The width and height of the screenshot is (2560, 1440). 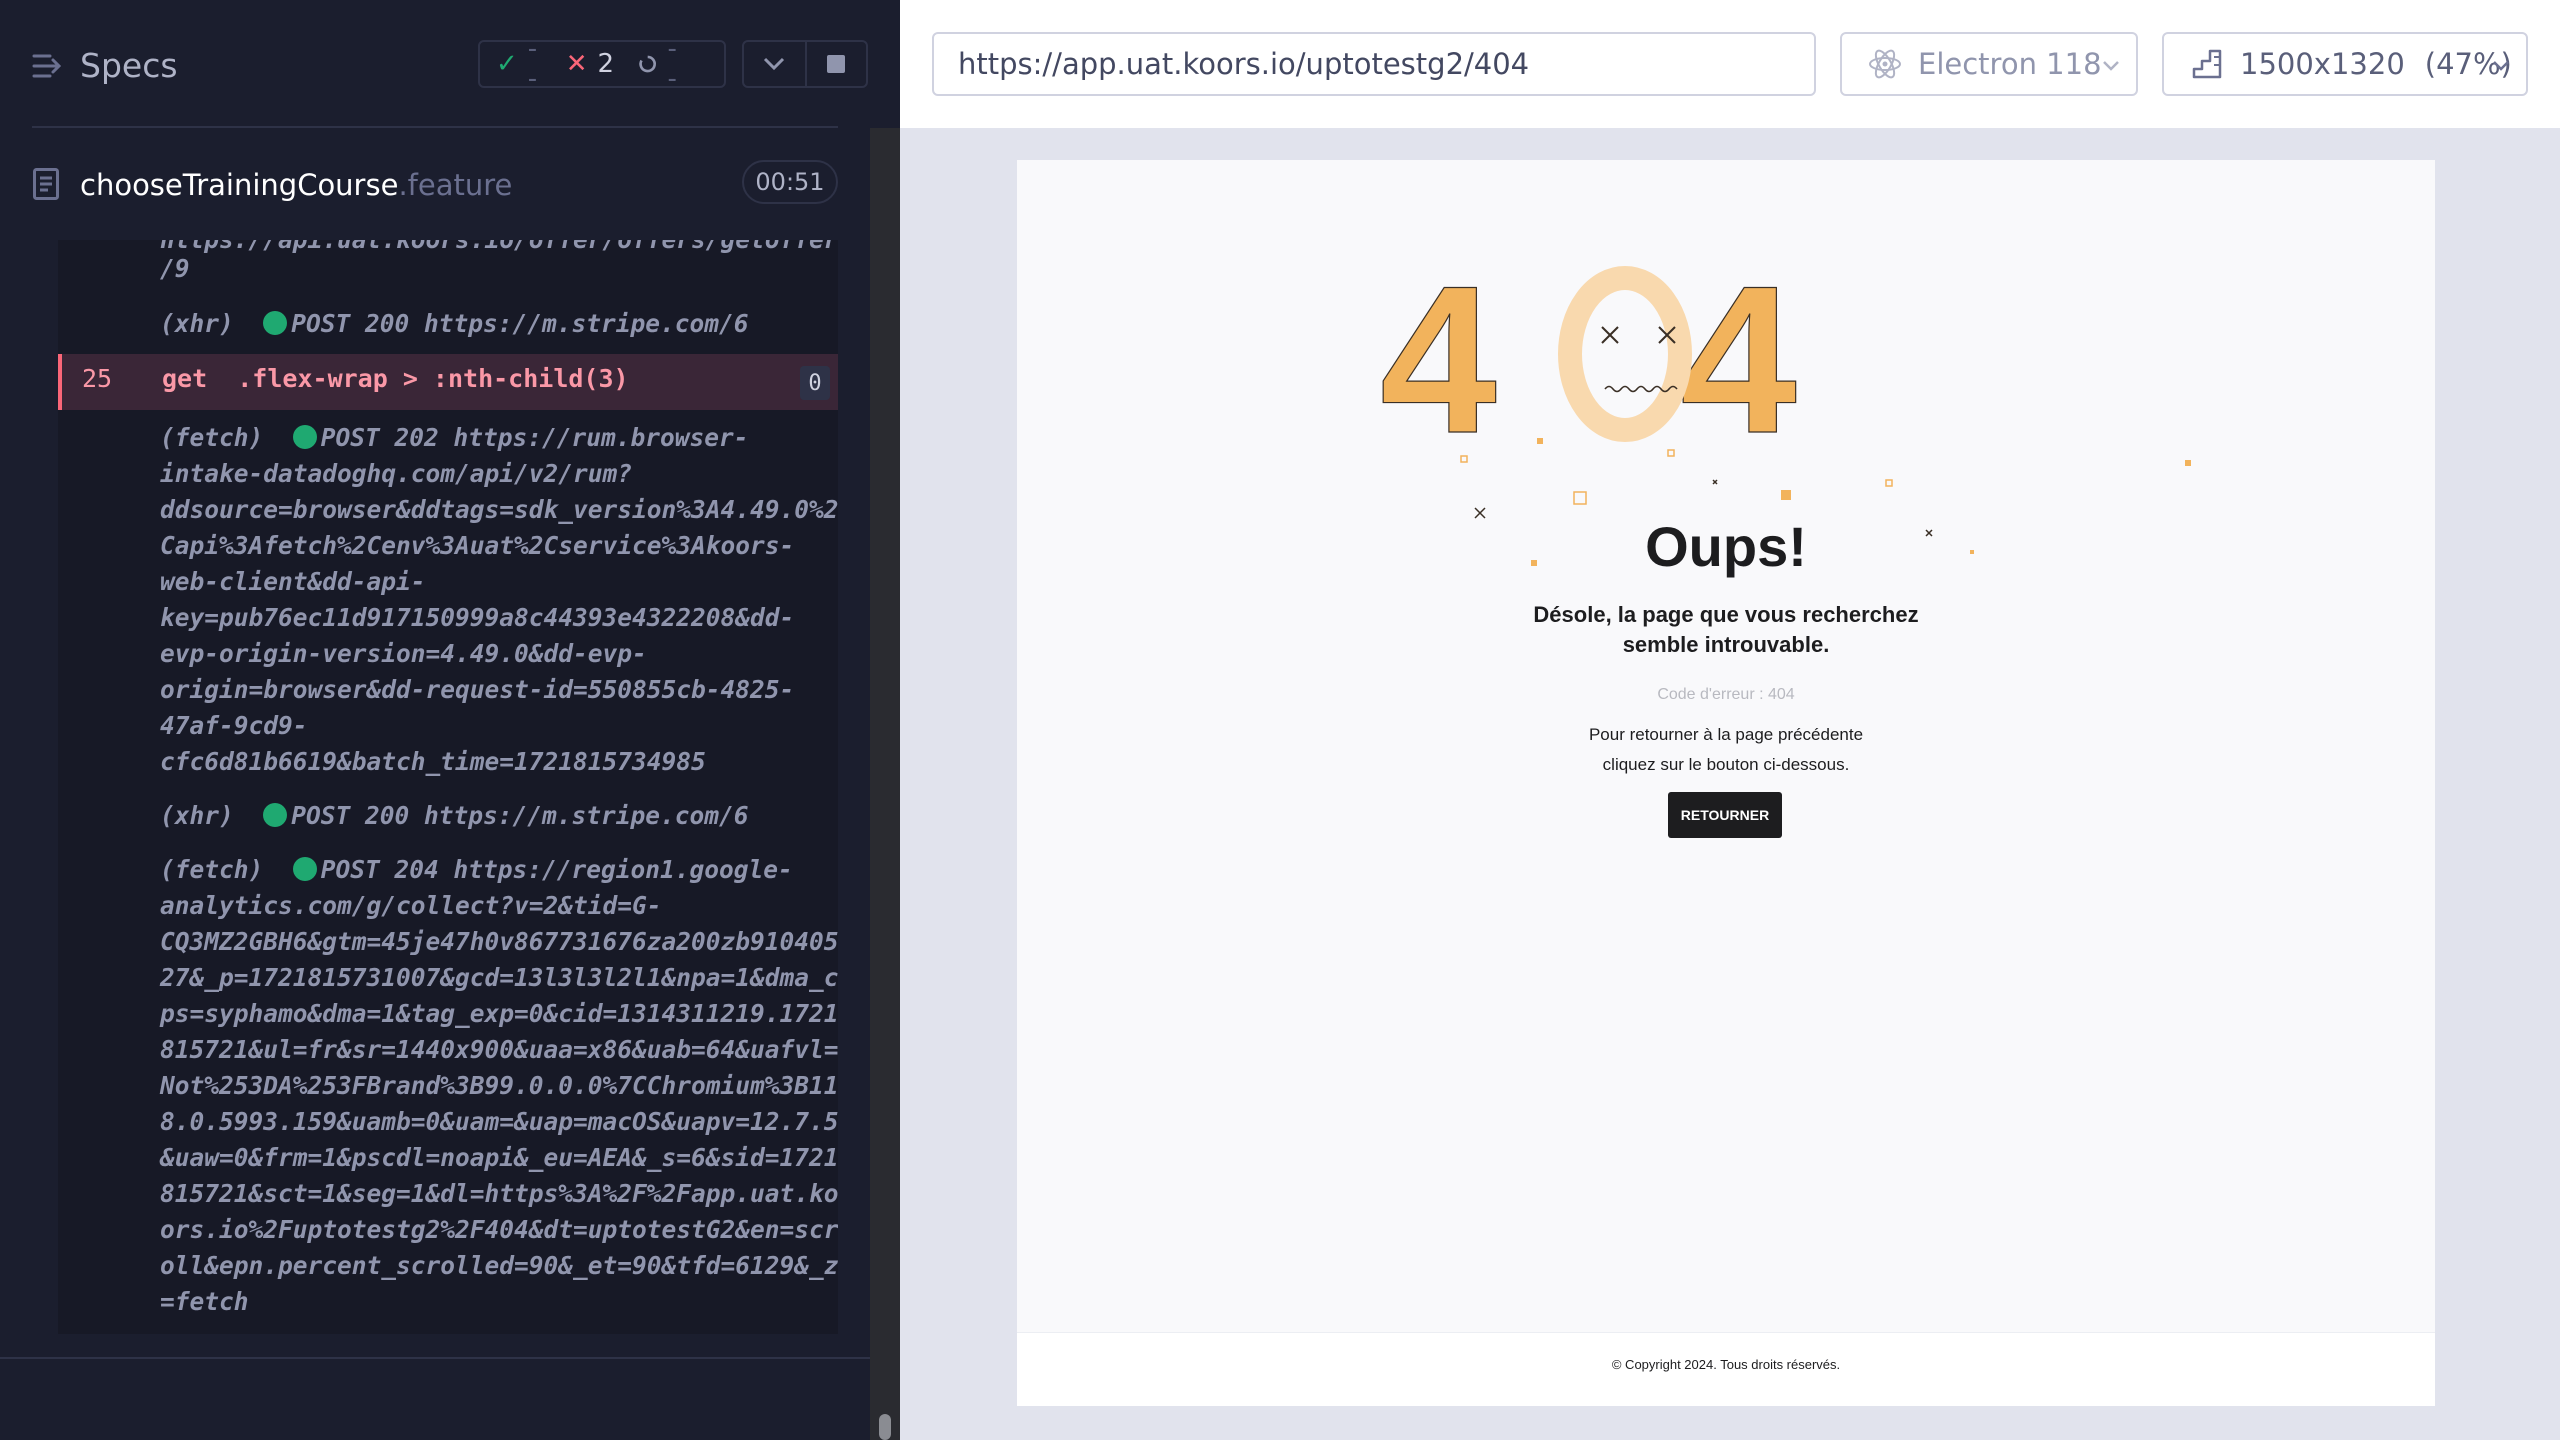 I want to click on url-bar: https://app.uat.koors.io/uptotestg2/404, so click(x=1374, y=64).